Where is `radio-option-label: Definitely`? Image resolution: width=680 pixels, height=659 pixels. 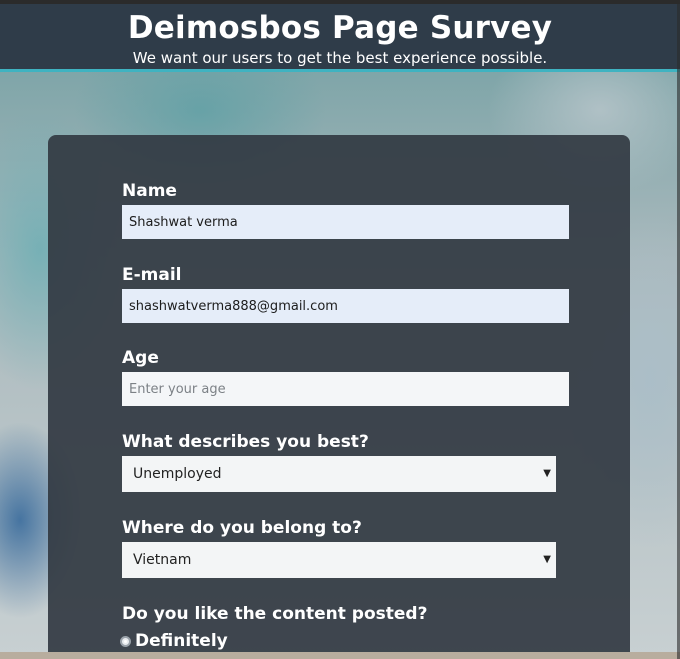 radio-option-label: Definitely is located at coordinates (181, 641).